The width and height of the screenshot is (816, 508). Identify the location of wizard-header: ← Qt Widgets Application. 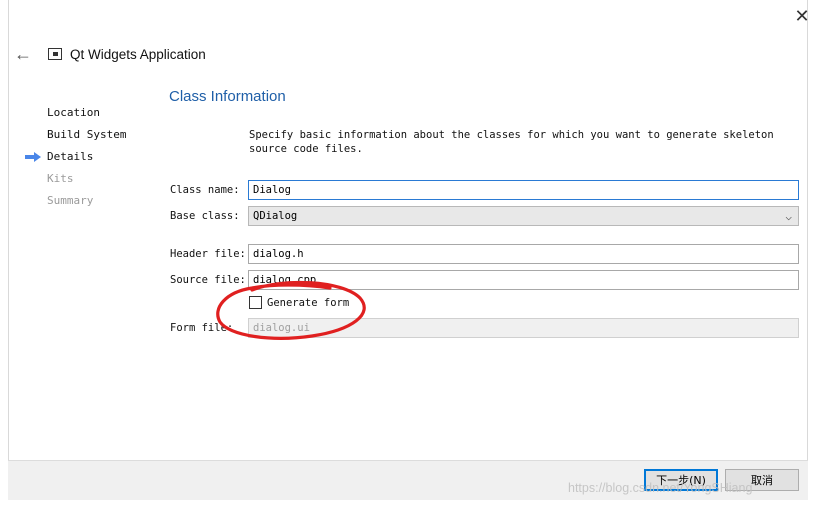
(106, 54).